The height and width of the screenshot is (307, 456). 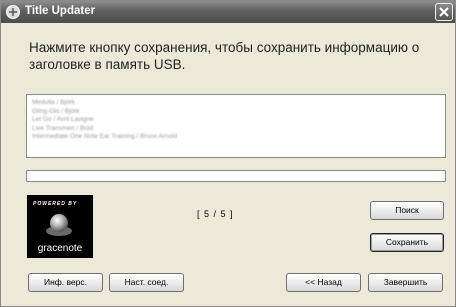 What do you see at coordinates (236, 103) in the screenshot?
I see `list-item: Medulla / Björk` at bounding box center [236, 103].